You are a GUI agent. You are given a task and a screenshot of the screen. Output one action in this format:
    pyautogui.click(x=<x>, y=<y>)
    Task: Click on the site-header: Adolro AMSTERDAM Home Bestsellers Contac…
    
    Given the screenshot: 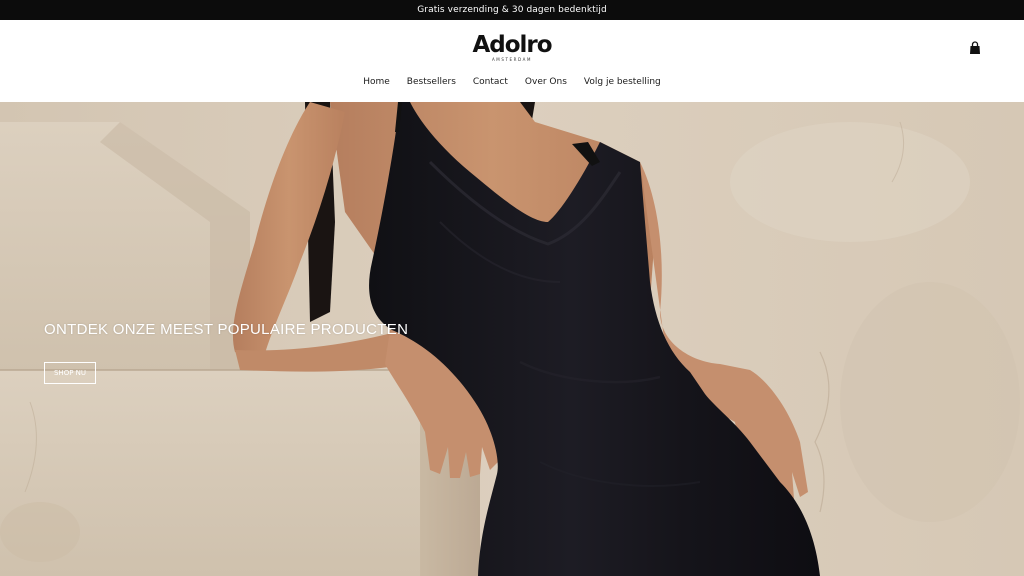 What is the action you would take?
    pyautogui.click(x=512, y=61)
    